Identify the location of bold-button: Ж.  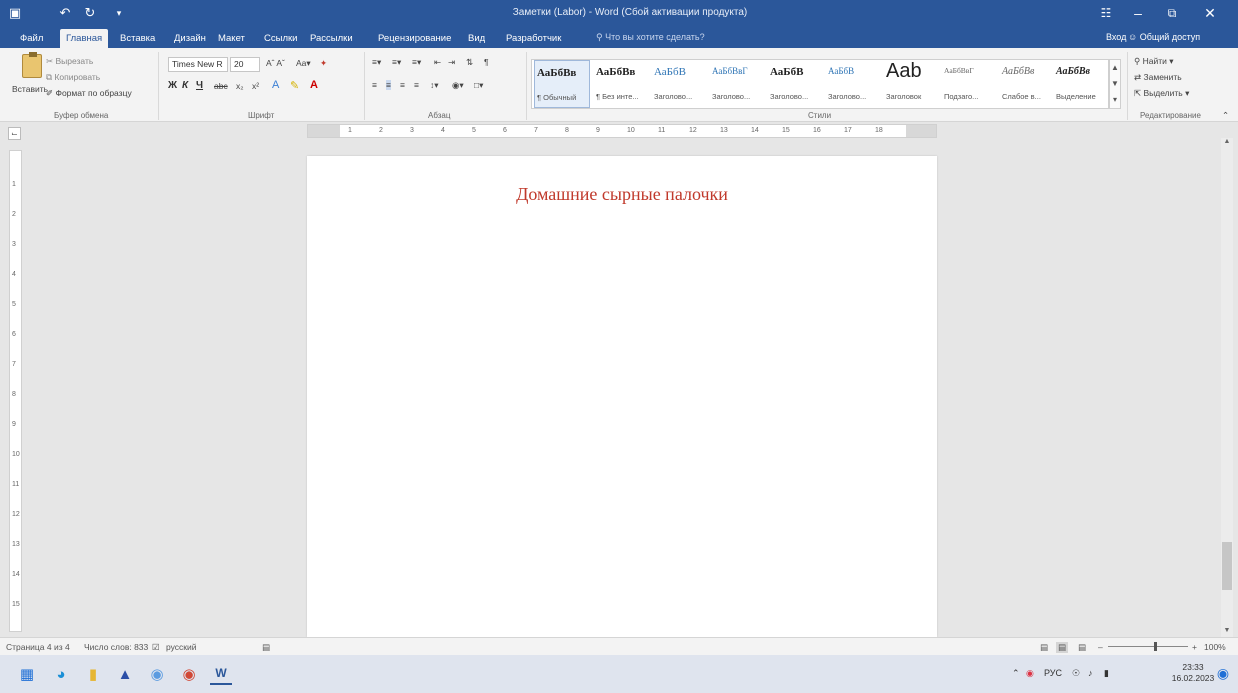
(172, 85).